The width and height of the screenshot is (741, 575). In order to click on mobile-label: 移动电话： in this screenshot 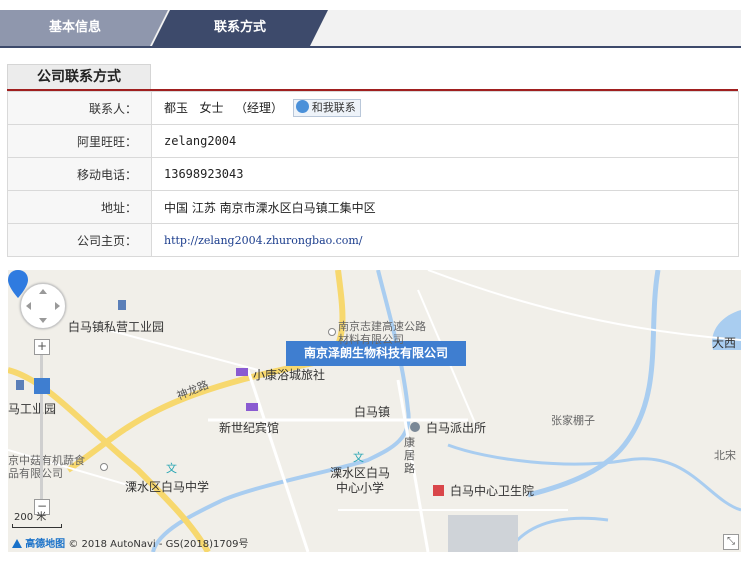, I will do `click(79, 174)`.